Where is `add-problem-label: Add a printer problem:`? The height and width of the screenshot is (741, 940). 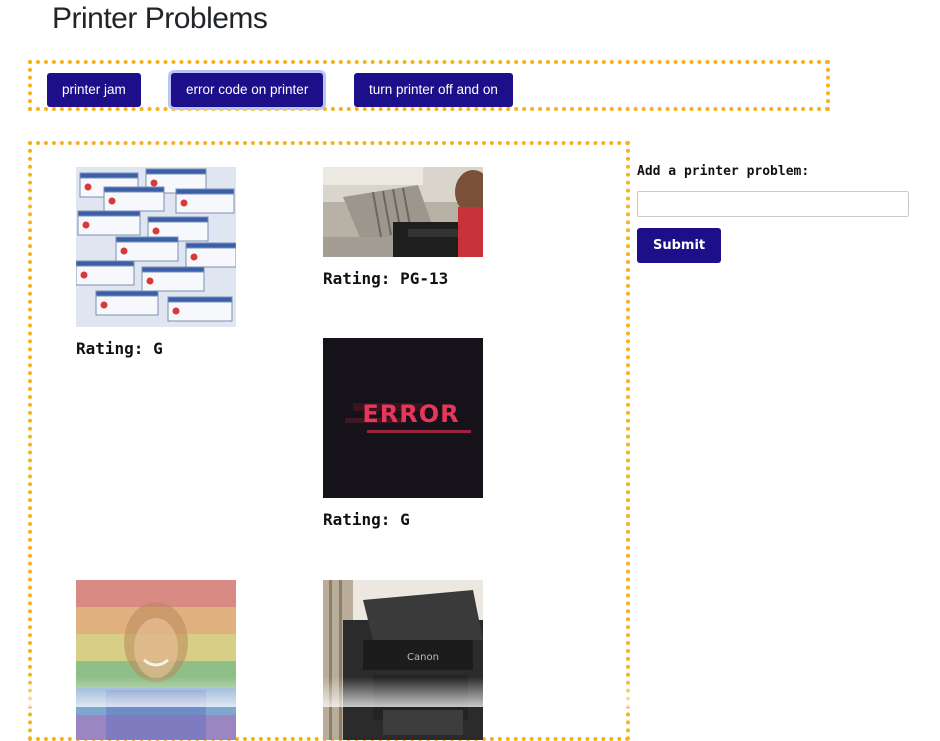
add-problem-label: Add a printer problem: is located at coordinates (723, 171).